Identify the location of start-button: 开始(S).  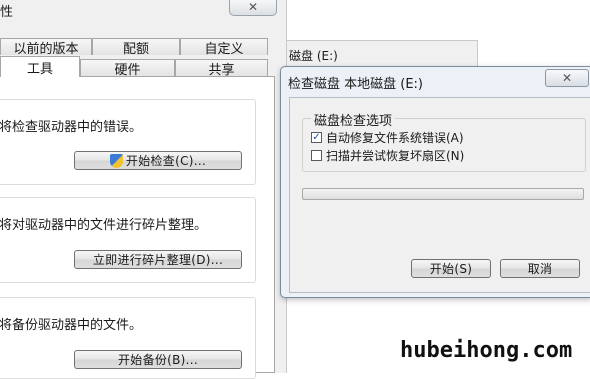
(451, 268).